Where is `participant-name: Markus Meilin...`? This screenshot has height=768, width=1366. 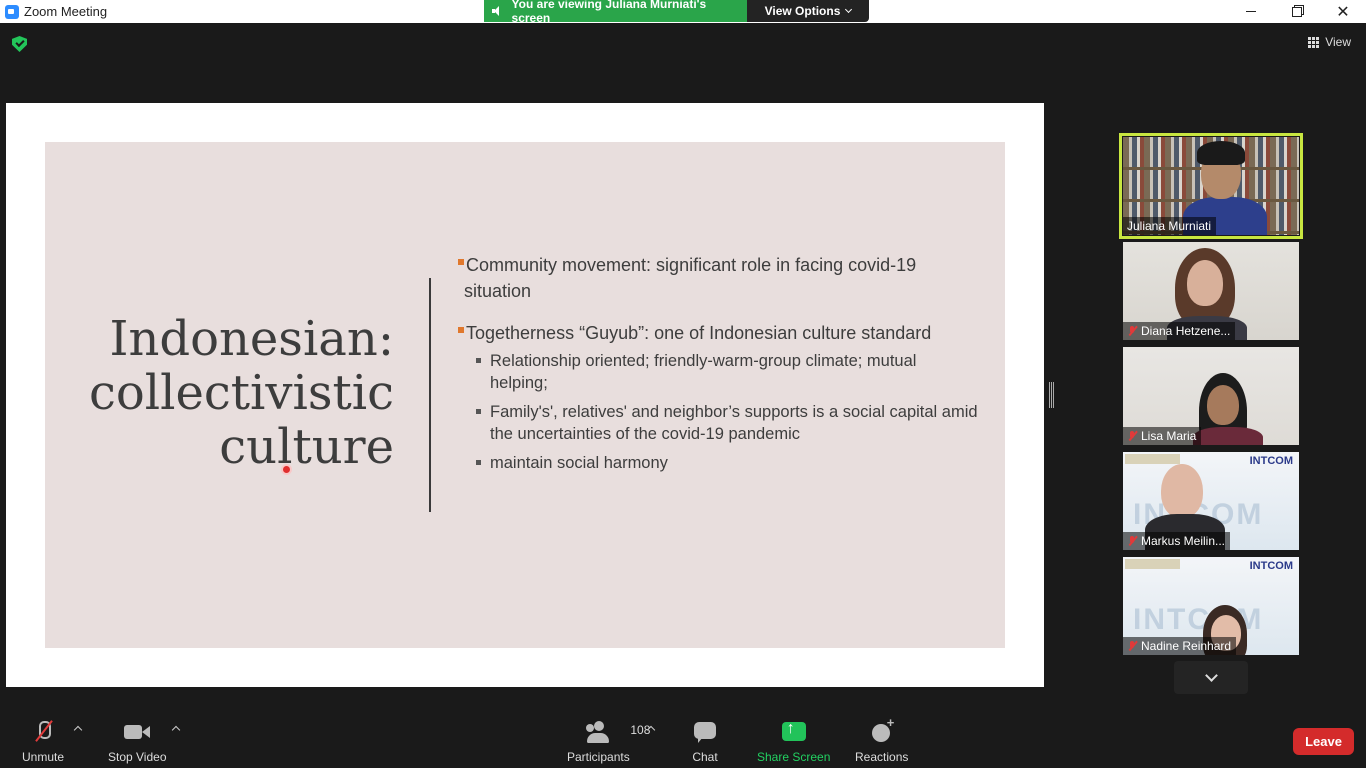 participant-name: Markus Meilin... is located at coordinates (1183, 541).